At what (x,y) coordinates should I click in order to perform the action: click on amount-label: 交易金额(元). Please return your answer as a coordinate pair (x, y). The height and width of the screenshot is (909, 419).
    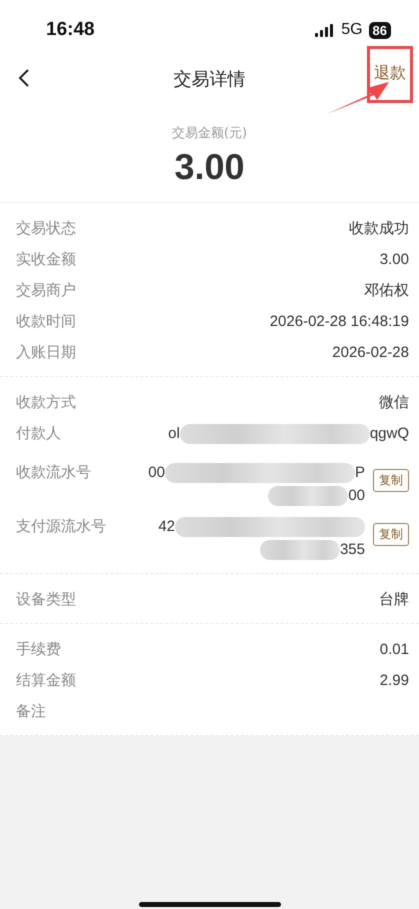
    Looking at the image, I should click on (210, 133).